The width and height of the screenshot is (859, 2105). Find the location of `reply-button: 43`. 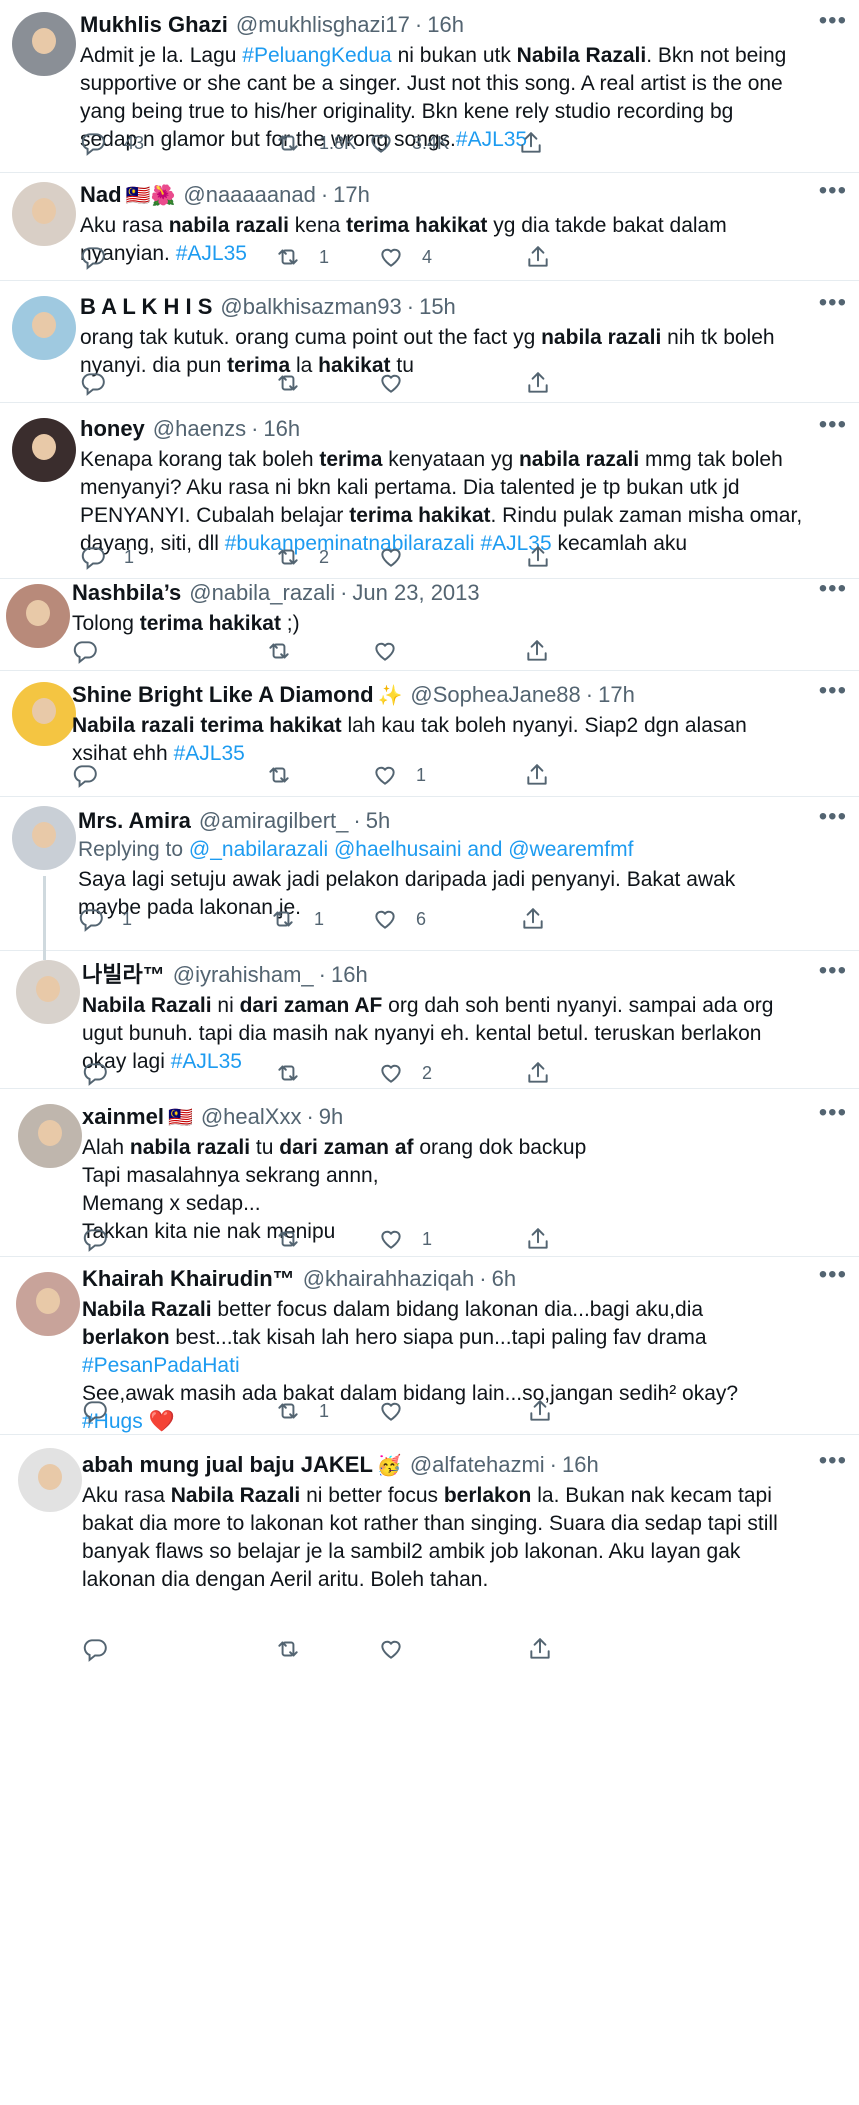

reply-button: 43 is located at coordinates (112, 143).